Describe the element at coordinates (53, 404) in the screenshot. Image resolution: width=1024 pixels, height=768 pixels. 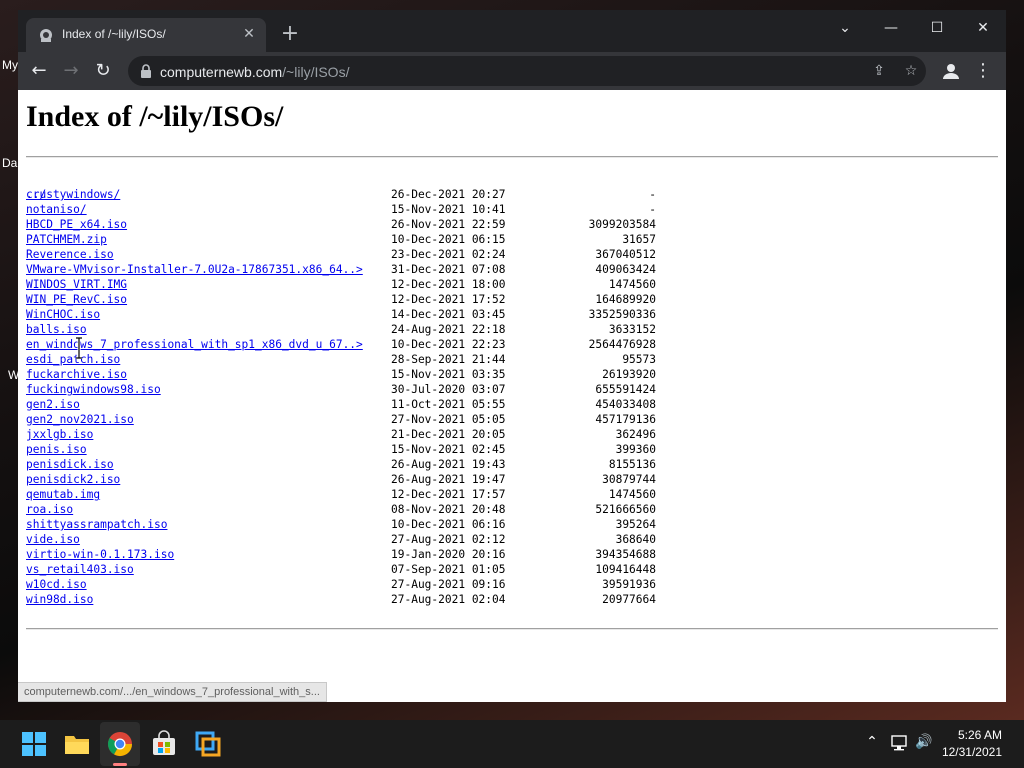
I see `file-link: gen2.iso` at that location.